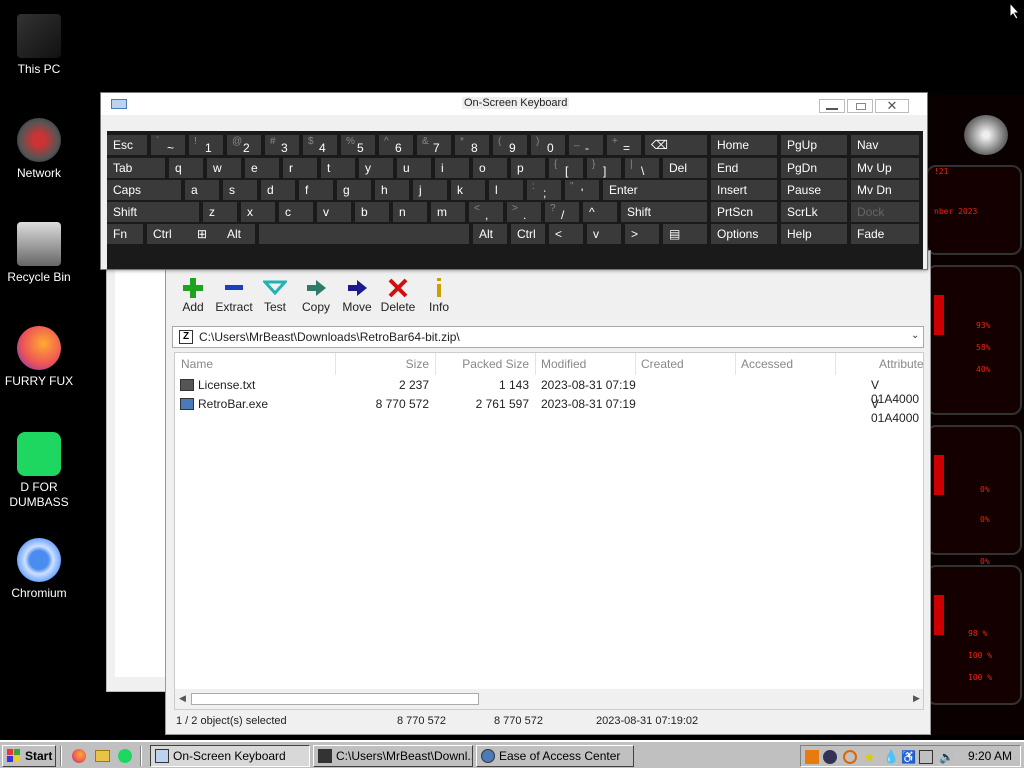 The image size is (1024, 768). What do you see at coordinates (238, 234) in the screenshot?
I see `key-4-3: Alt` at bounding box center [238, 234].